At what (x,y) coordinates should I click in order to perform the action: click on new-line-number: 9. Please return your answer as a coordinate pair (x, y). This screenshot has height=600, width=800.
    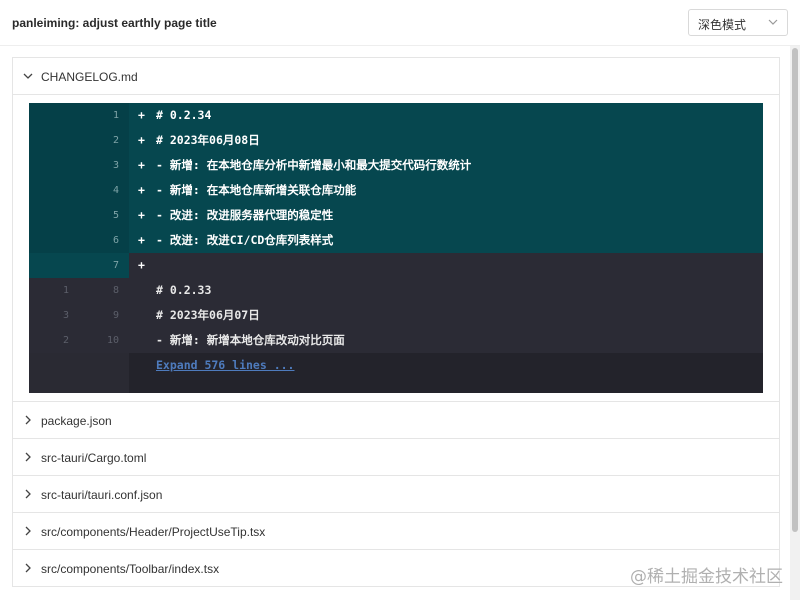
    Looking at the image, I should click on (115, 315).